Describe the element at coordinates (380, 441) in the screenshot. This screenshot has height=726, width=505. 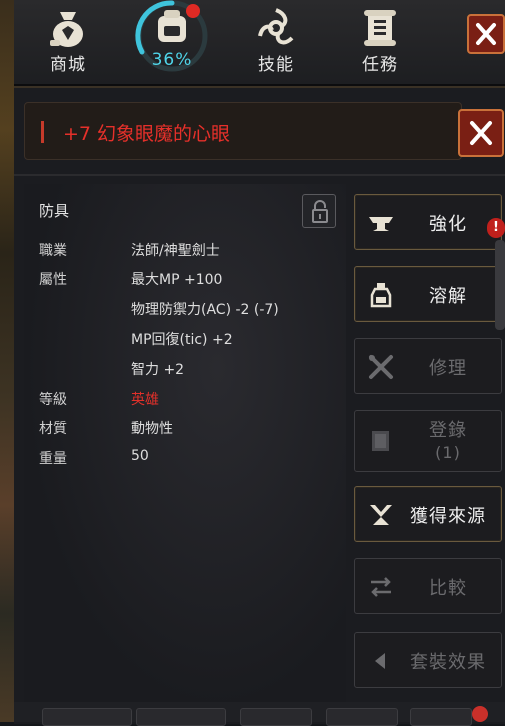
I see `book-icon` at that location.